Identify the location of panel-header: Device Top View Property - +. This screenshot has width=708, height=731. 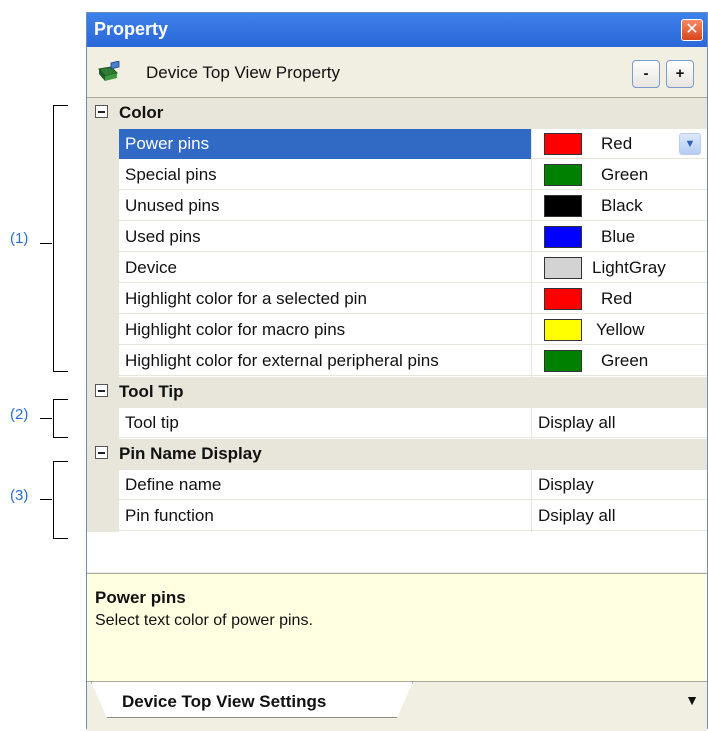
(397, 72).